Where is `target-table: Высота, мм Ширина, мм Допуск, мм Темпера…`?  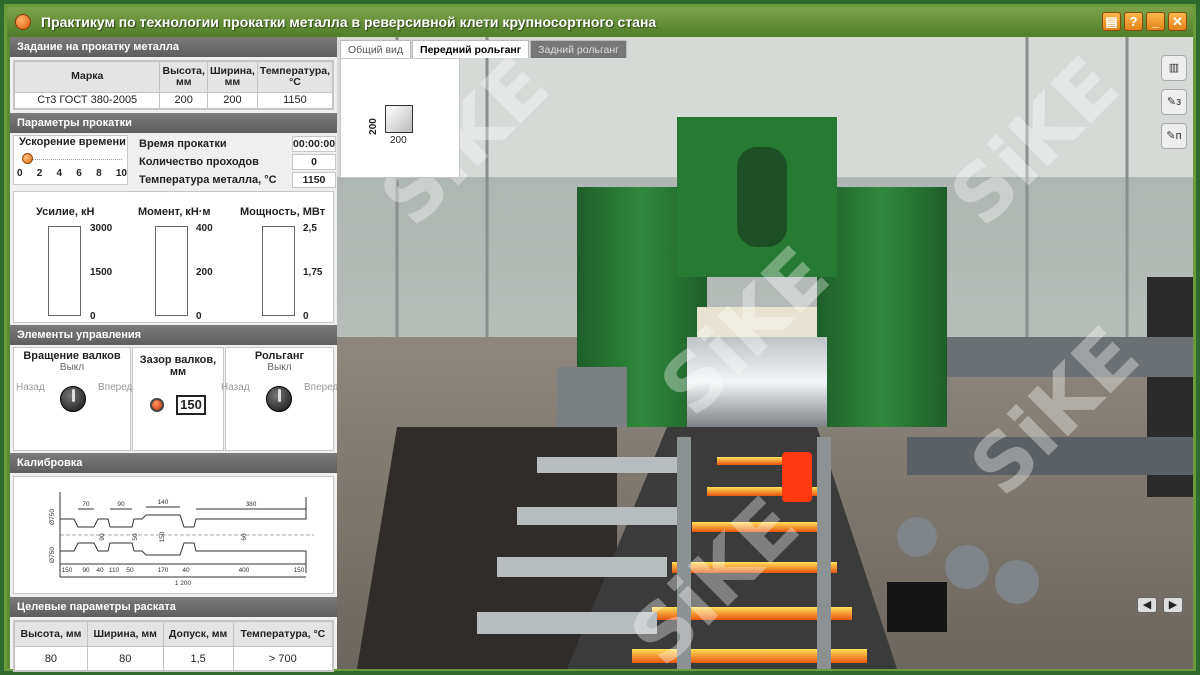 target-table: Высота, мм Ширина, мм Допуск, мм Темпера… is located at coordinates (174, 645).